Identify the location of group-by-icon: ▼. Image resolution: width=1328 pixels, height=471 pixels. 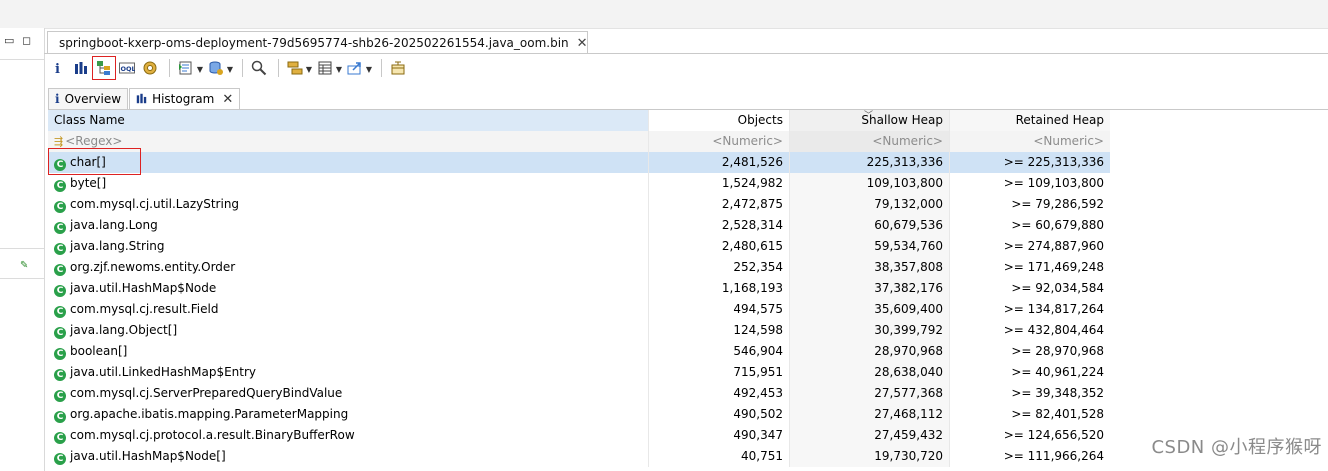
(298, 68).